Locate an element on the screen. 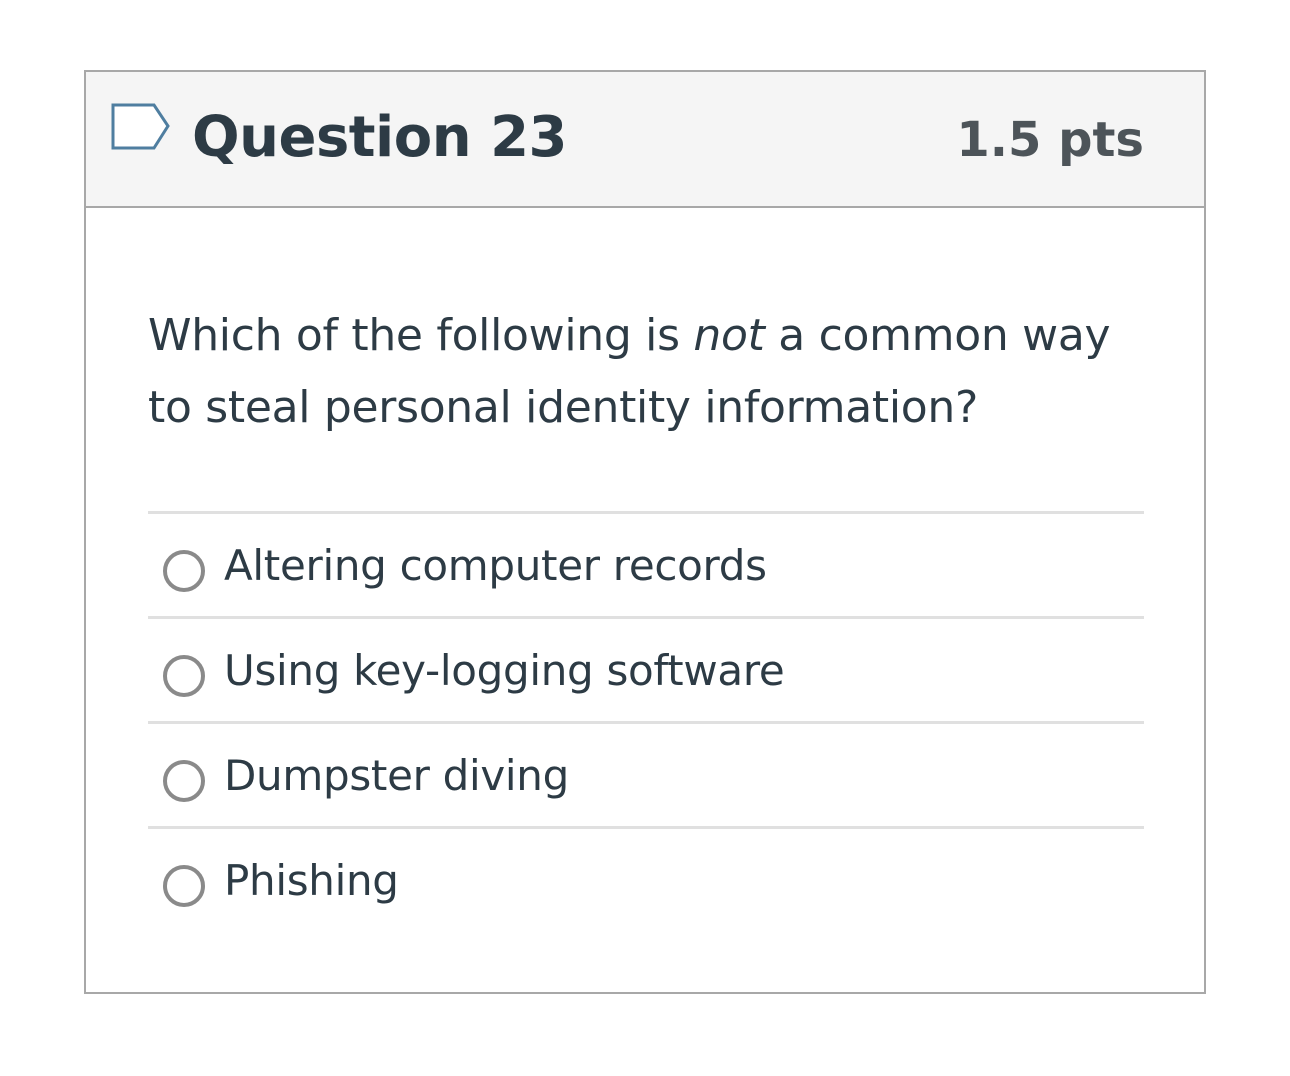 The image size is (1290, 1076). answer-label: Phishing is located at coordinates (311, 880).